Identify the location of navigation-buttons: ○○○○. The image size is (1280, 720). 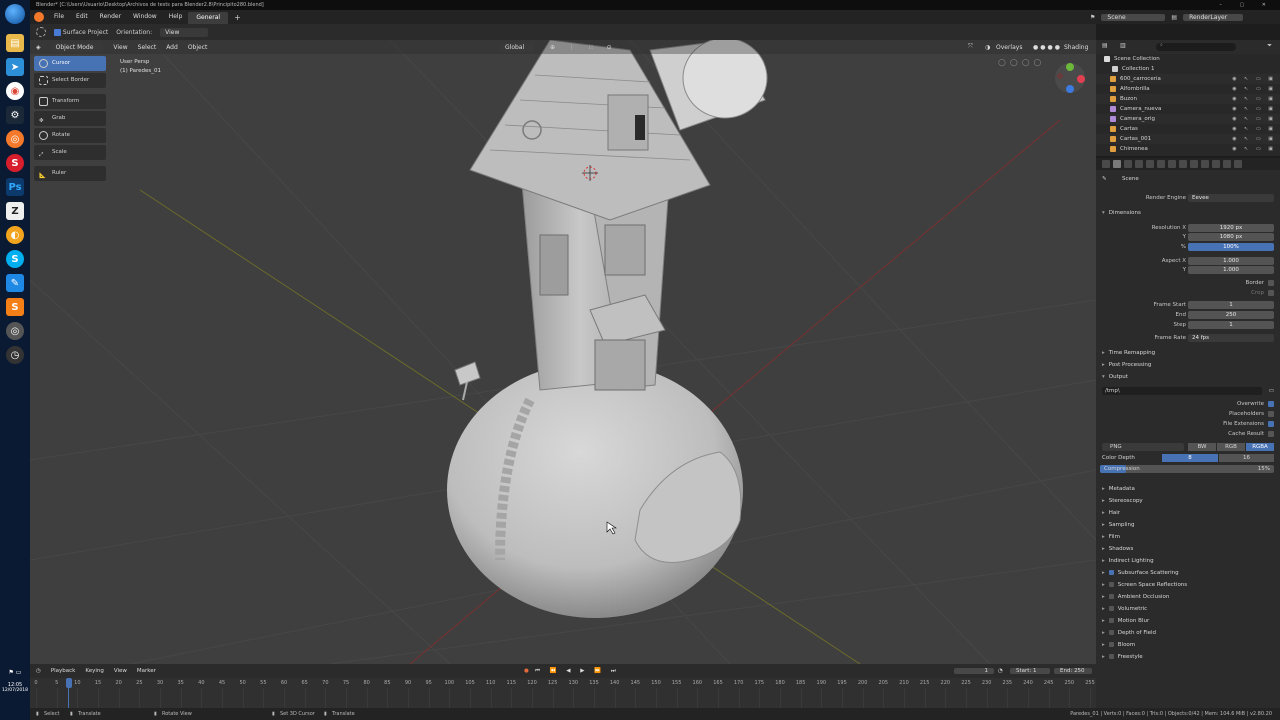
(1021, 63).